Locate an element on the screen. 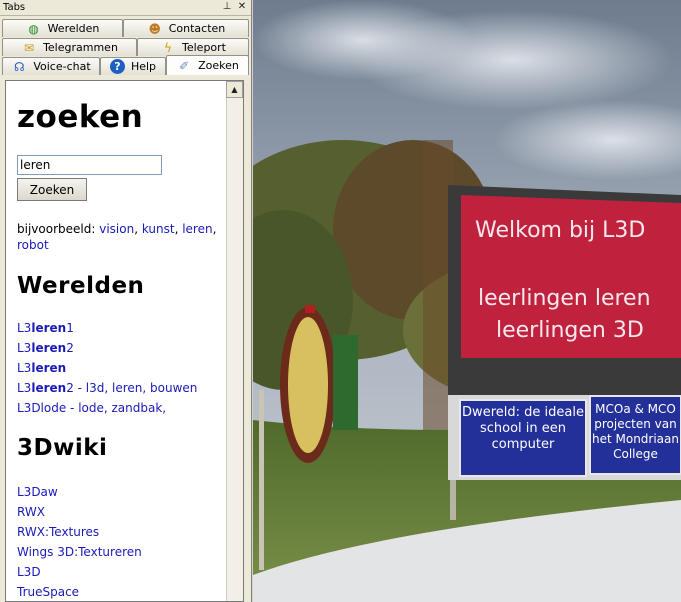 The image size is (681, 602). tab-label: Voice-chat is located at coordinates (62, 66).